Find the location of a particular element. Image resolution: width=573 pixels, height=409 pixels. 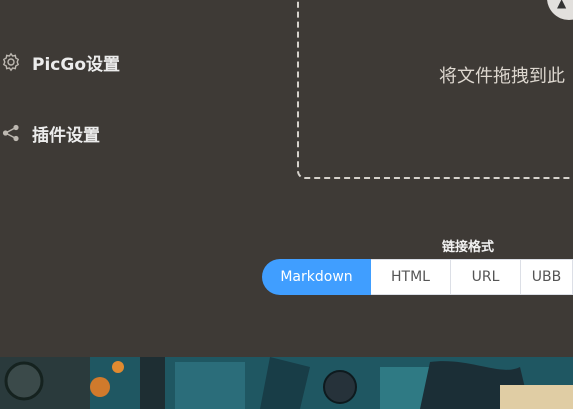

format-option-url: URL is located at coordinates (486, 277).